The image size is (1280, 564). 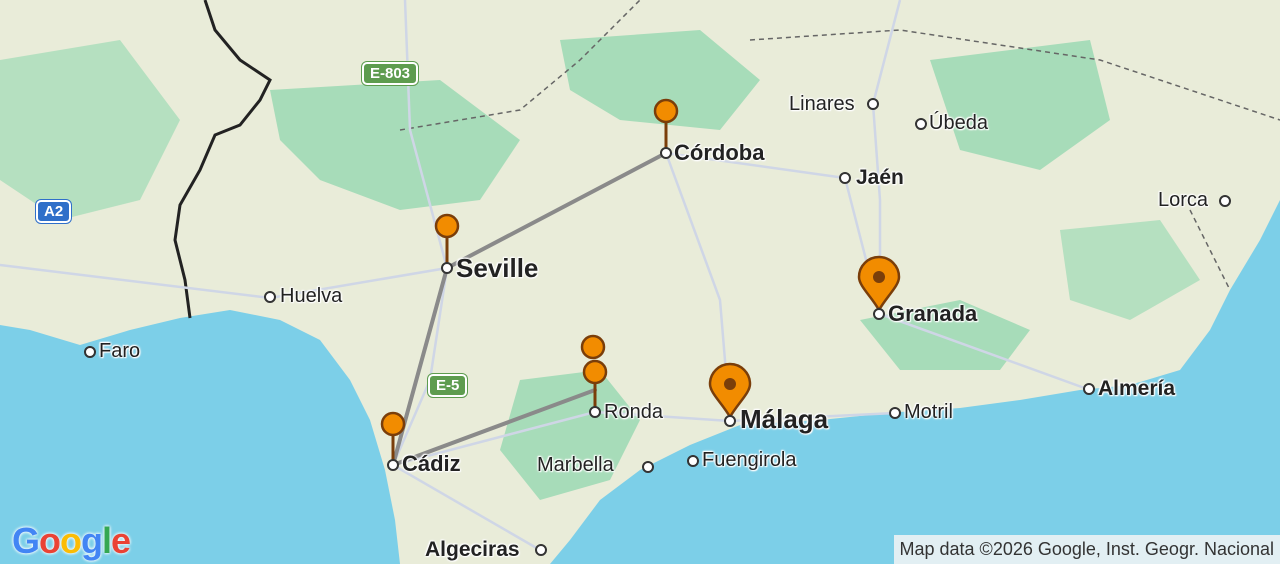 What do you see at coordinates (719, 153) in the screenshot?
I see `city-label-cordoba: Córdoba` at bounding box center [719, 153].